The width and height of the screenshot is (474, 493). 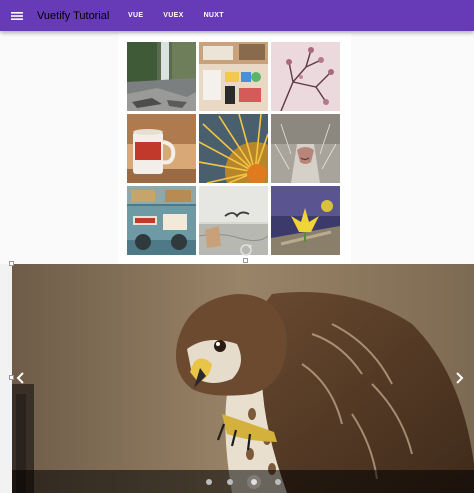 I want to click on gallery-tile-mug, so click(x=161, y=148).